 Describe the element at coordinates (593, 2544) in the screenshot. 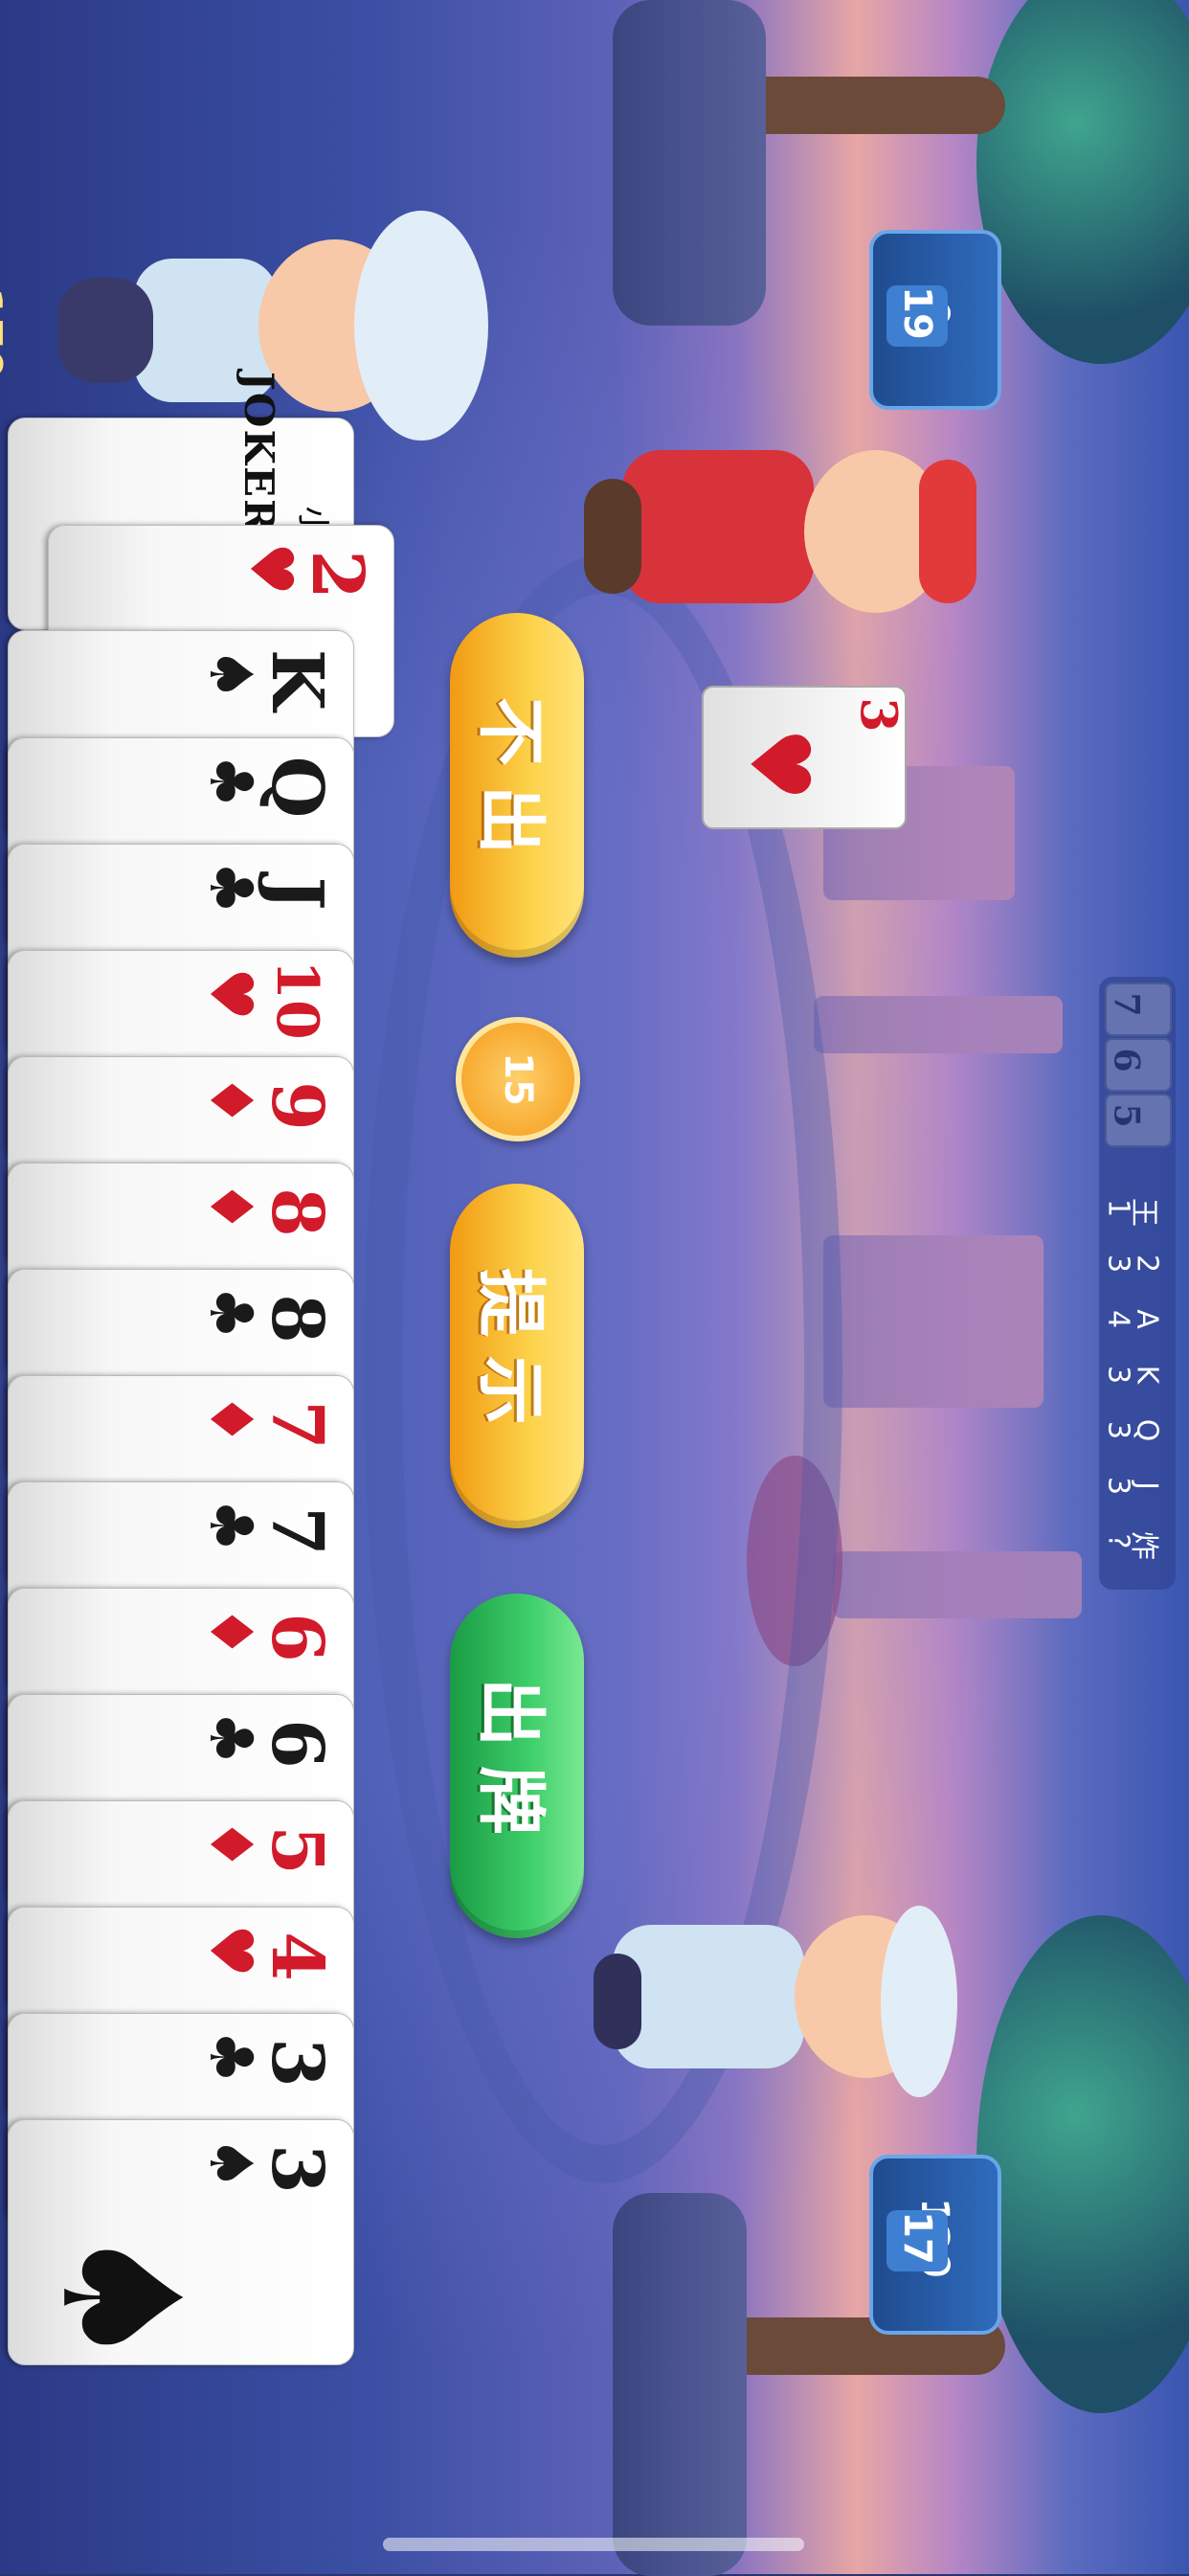

I see `home-indicator` at that location.